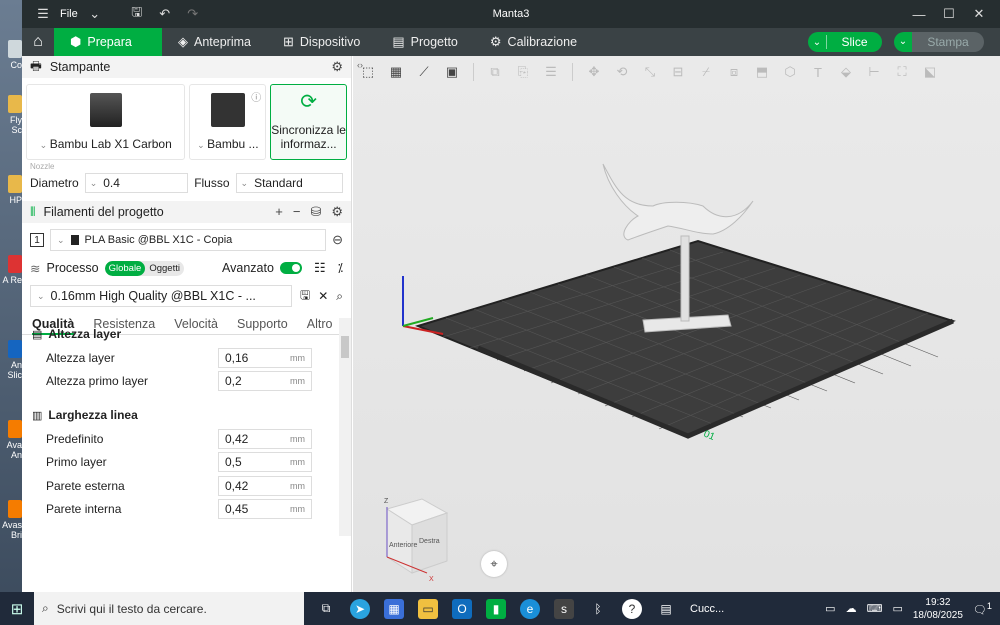 This screenshot has width=1000, height=625. I want to click on diameter-value: 0.4, so click(111, 183).